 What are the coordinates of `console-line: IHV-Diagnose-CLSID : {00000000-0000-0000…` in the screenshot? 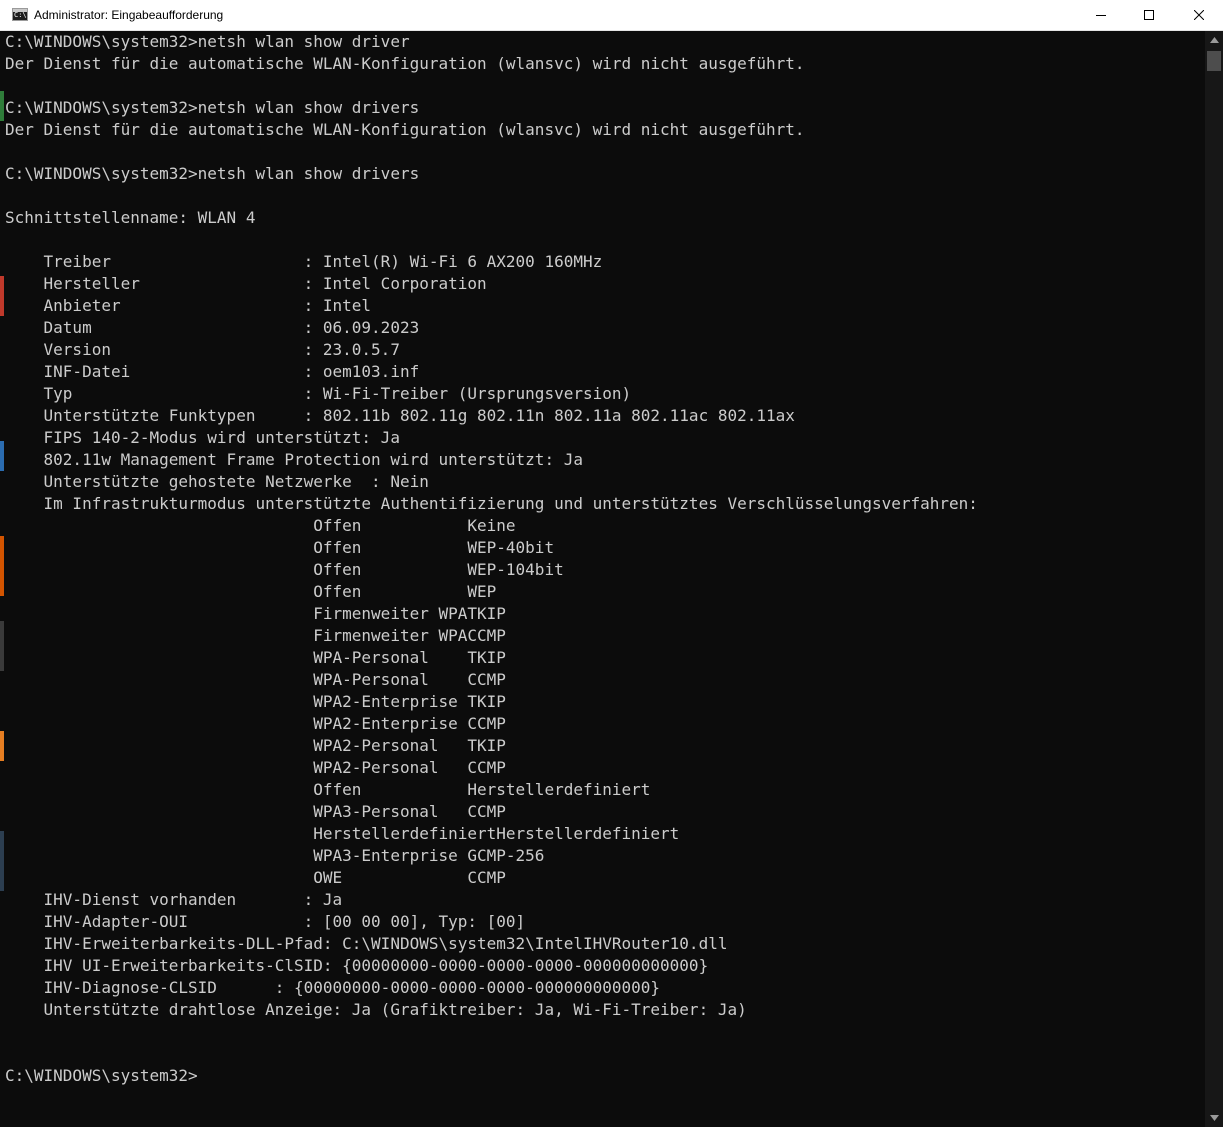 It's located at (333, 987).